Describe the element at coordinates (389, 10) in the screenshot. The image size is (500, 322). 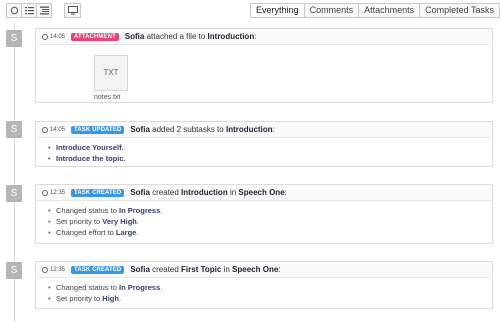
I see `tab-attachments: Attachments` at that location.